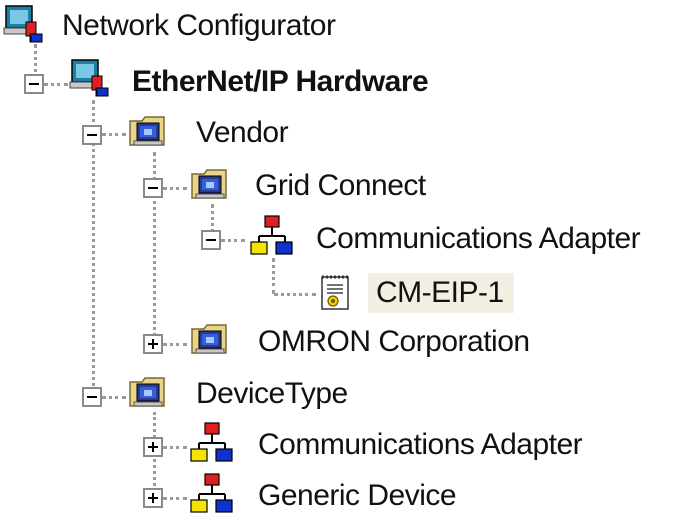 The image size is (700, 521). I want to click on tree-node-label: Generic Device, so click(357, 495).